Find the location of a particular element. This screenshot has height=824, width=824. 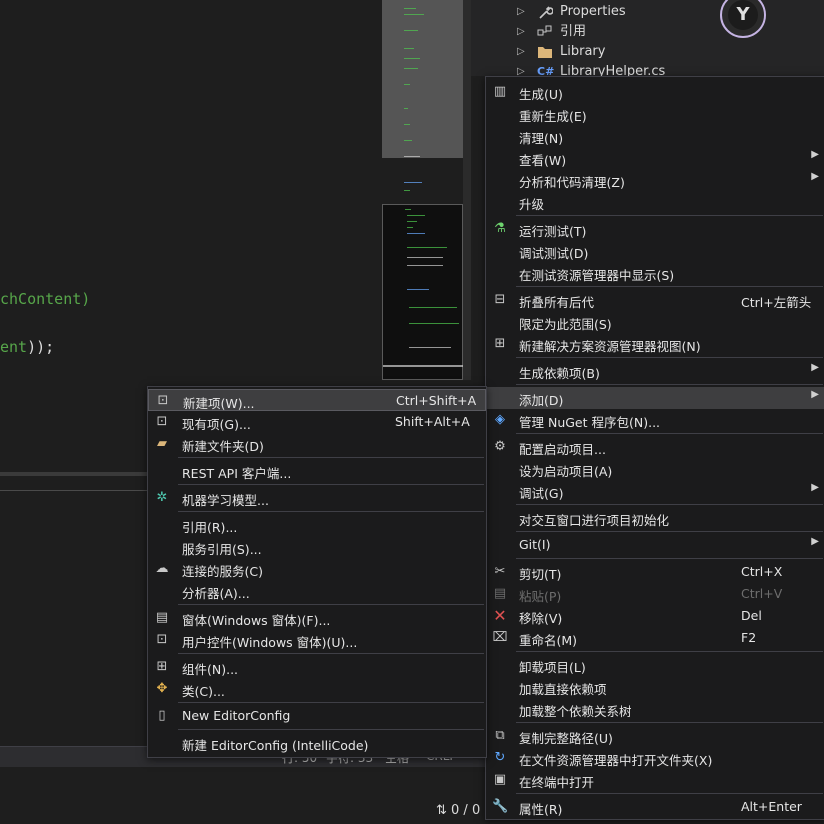

menu-item-properties: 🔧 属性(R) Alt+Enter is located at coordinates (655, 807).